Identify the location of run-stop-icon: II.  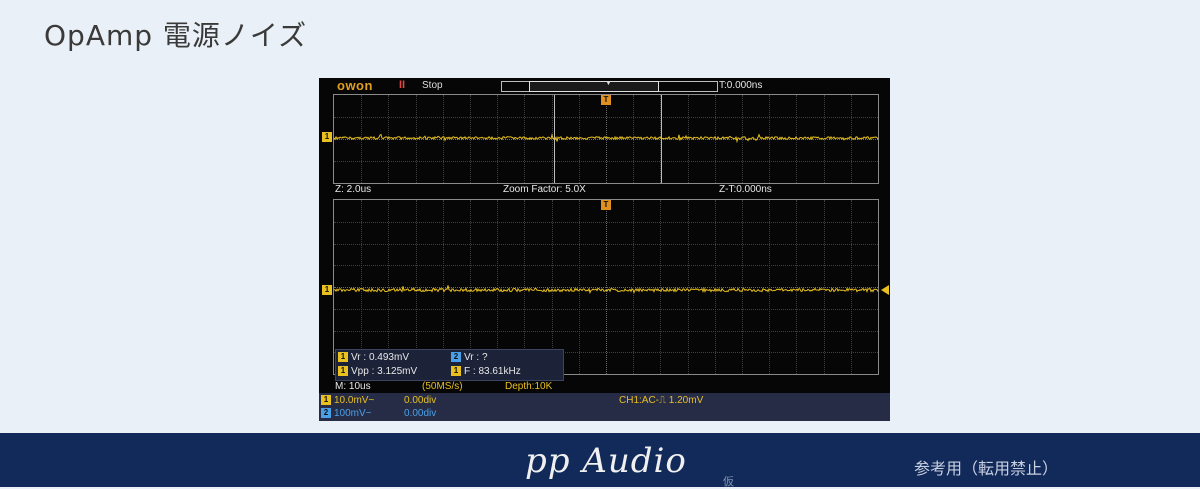
(402, 85).